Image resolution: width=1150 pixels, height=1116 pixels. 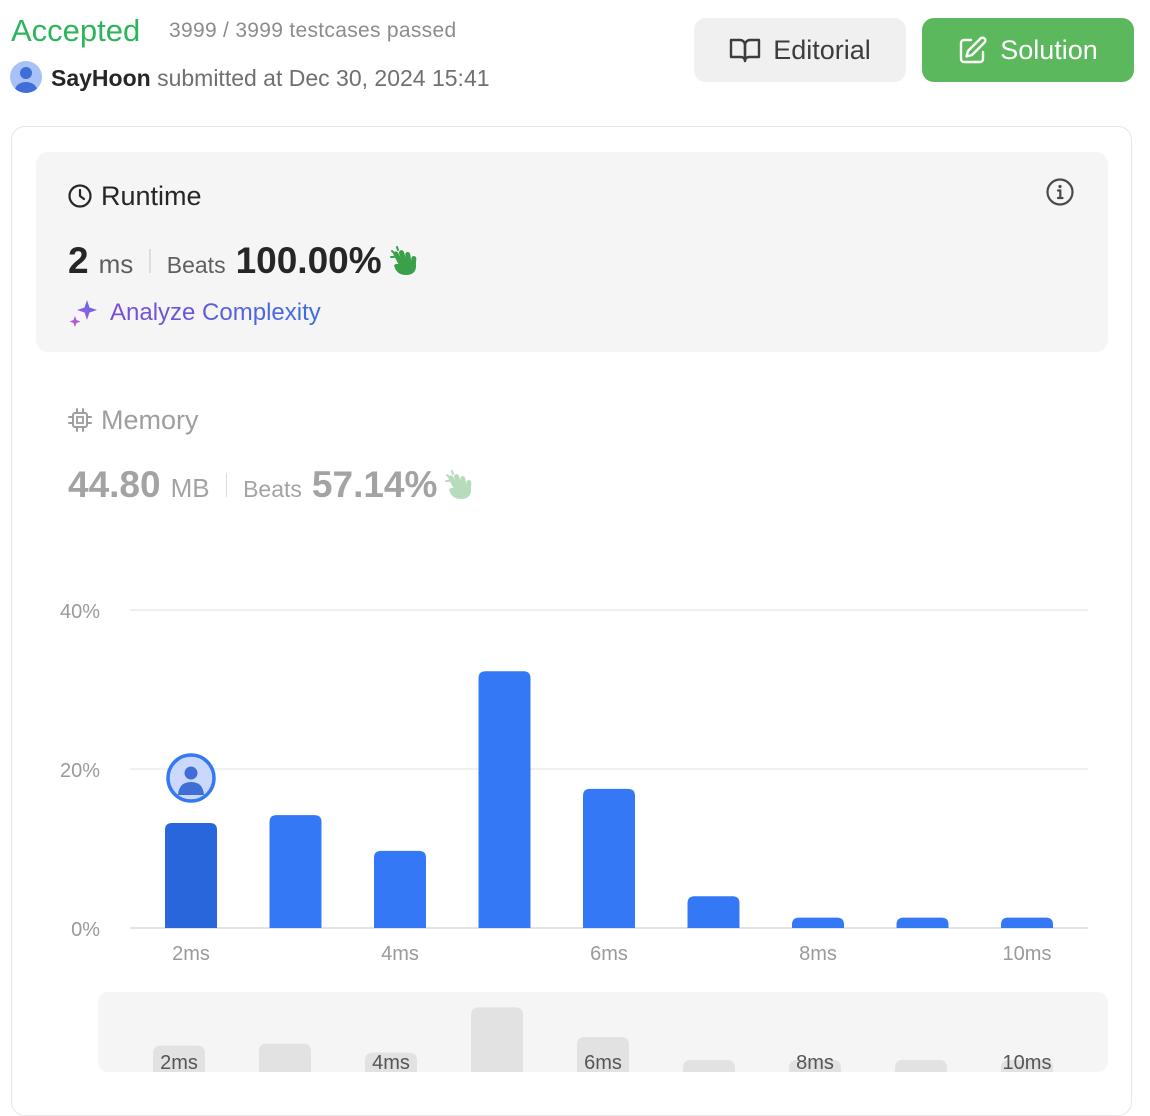 I want to click on edit-icon, so click(x=973, y=50).